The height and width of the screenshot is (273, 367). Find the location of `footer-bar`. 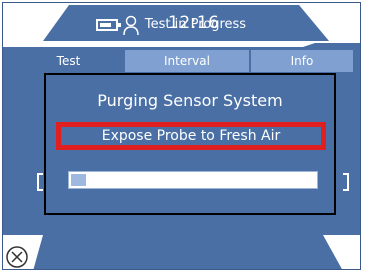

footer-bar is located at coordinates (181, 252).